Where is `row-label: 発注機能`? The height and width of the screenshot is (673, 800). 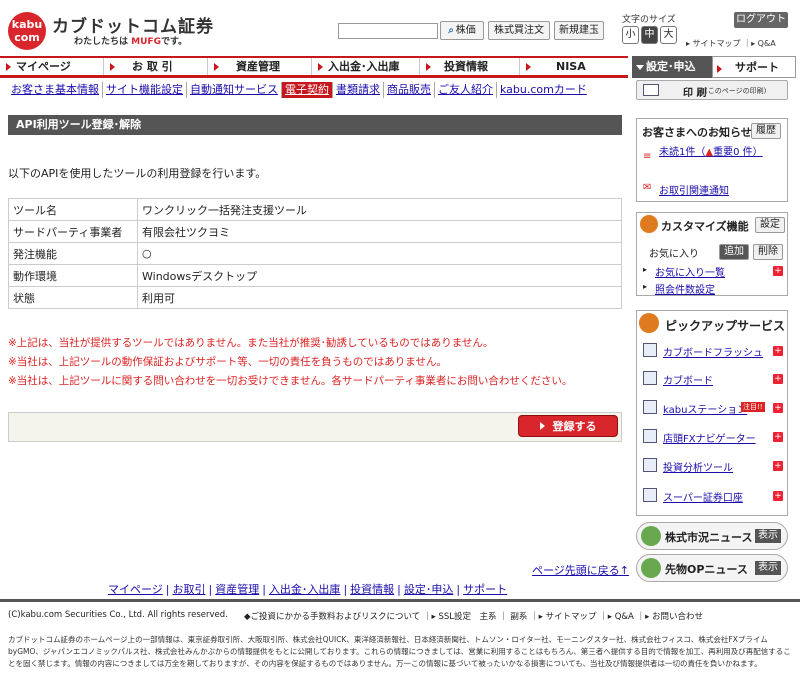 row-label: 発注機能 is located at coordinates (73, 253).